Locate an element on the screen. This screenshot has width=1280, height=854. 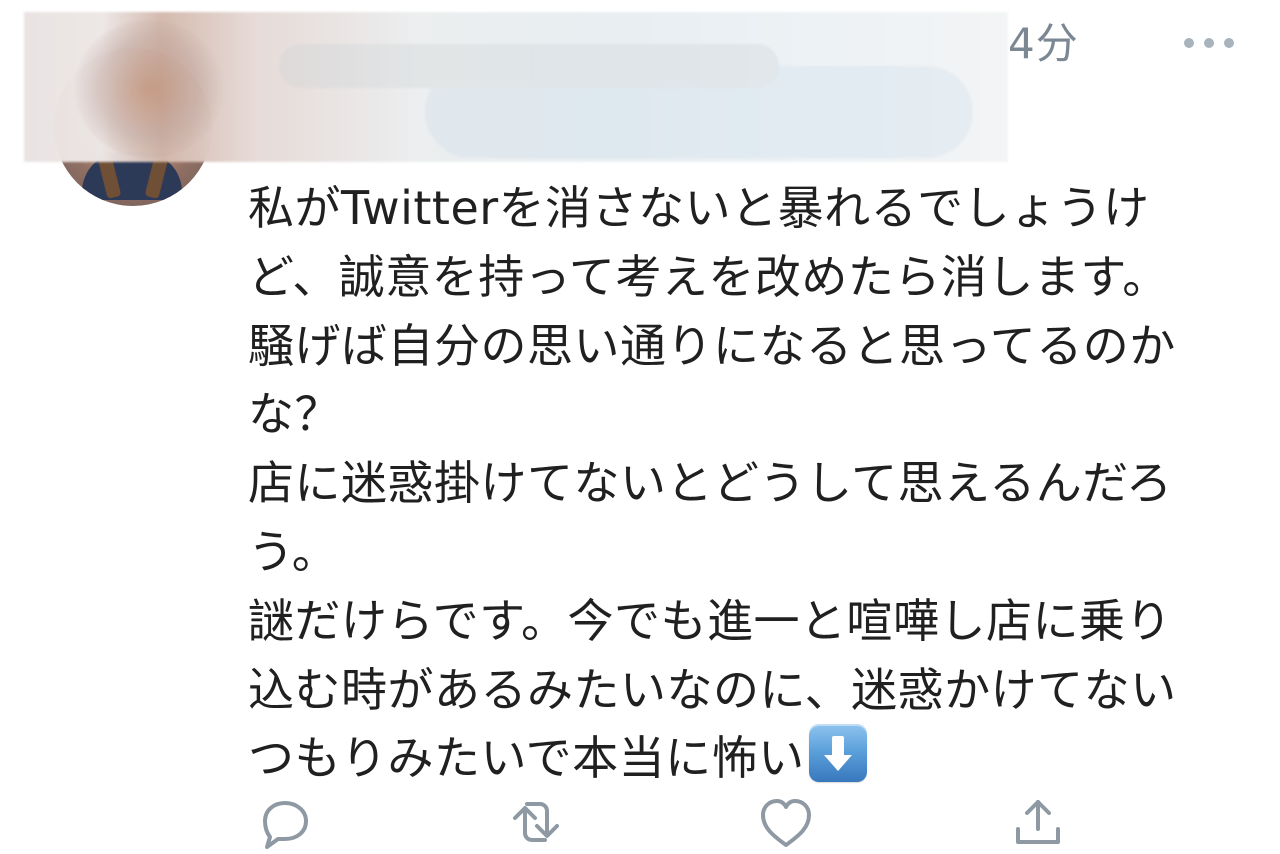
tweet-text-line: 込む時があるみたいなのに、迷惑かけてない is located at coordinates (712, 689).